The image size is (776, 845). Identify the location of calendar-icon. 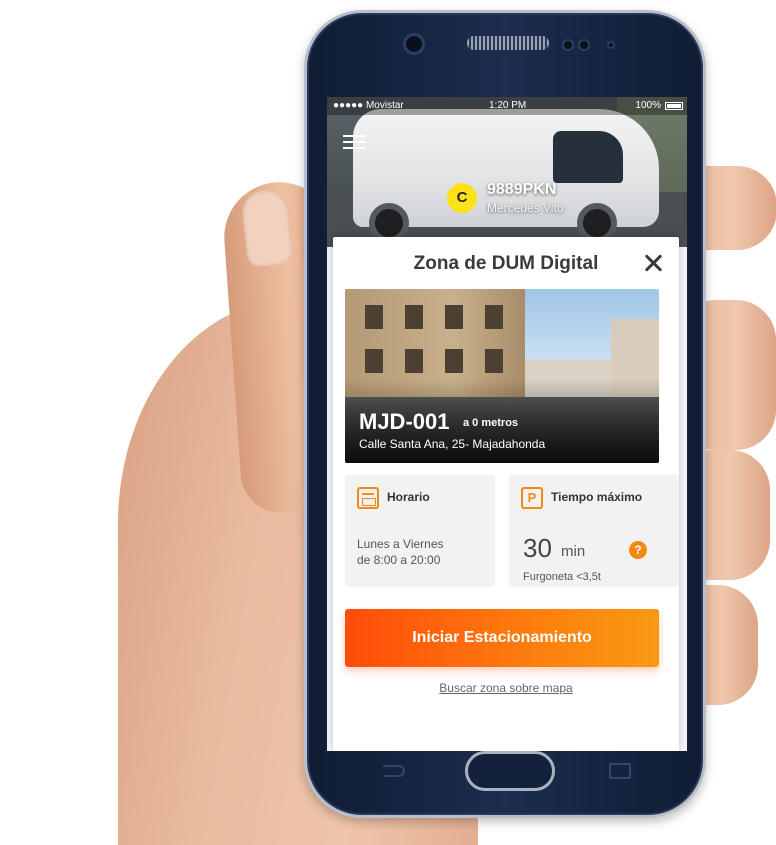
(368, 498).